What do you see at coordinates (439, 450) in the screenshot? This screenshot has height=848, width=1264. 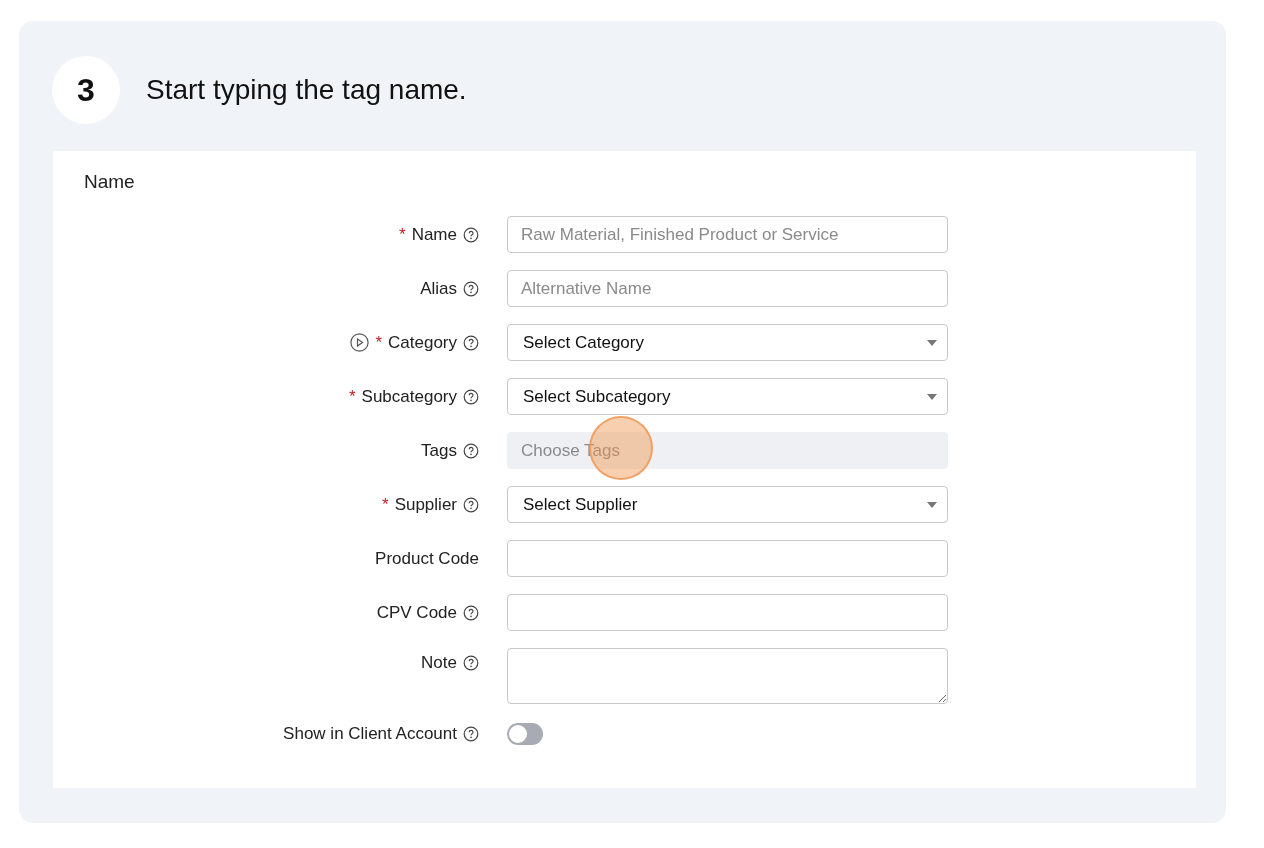 I see `field-label: Tags` at bounding box center [439, 450].